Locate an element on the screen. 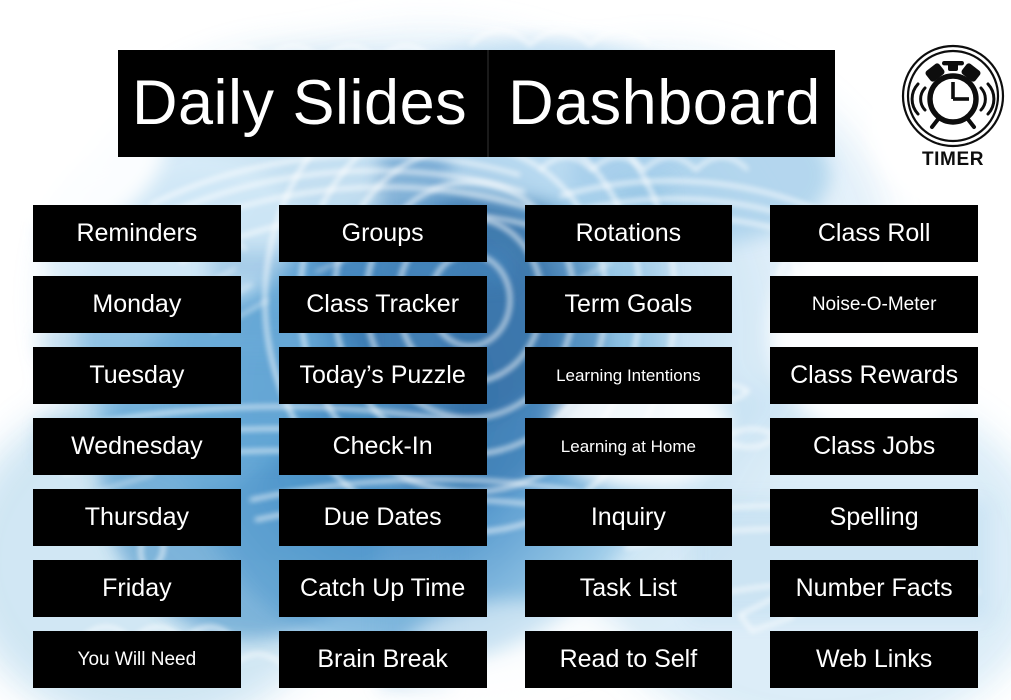  dashboard-title: Daily Slides Dashboard is located at coordinates (476, 103).